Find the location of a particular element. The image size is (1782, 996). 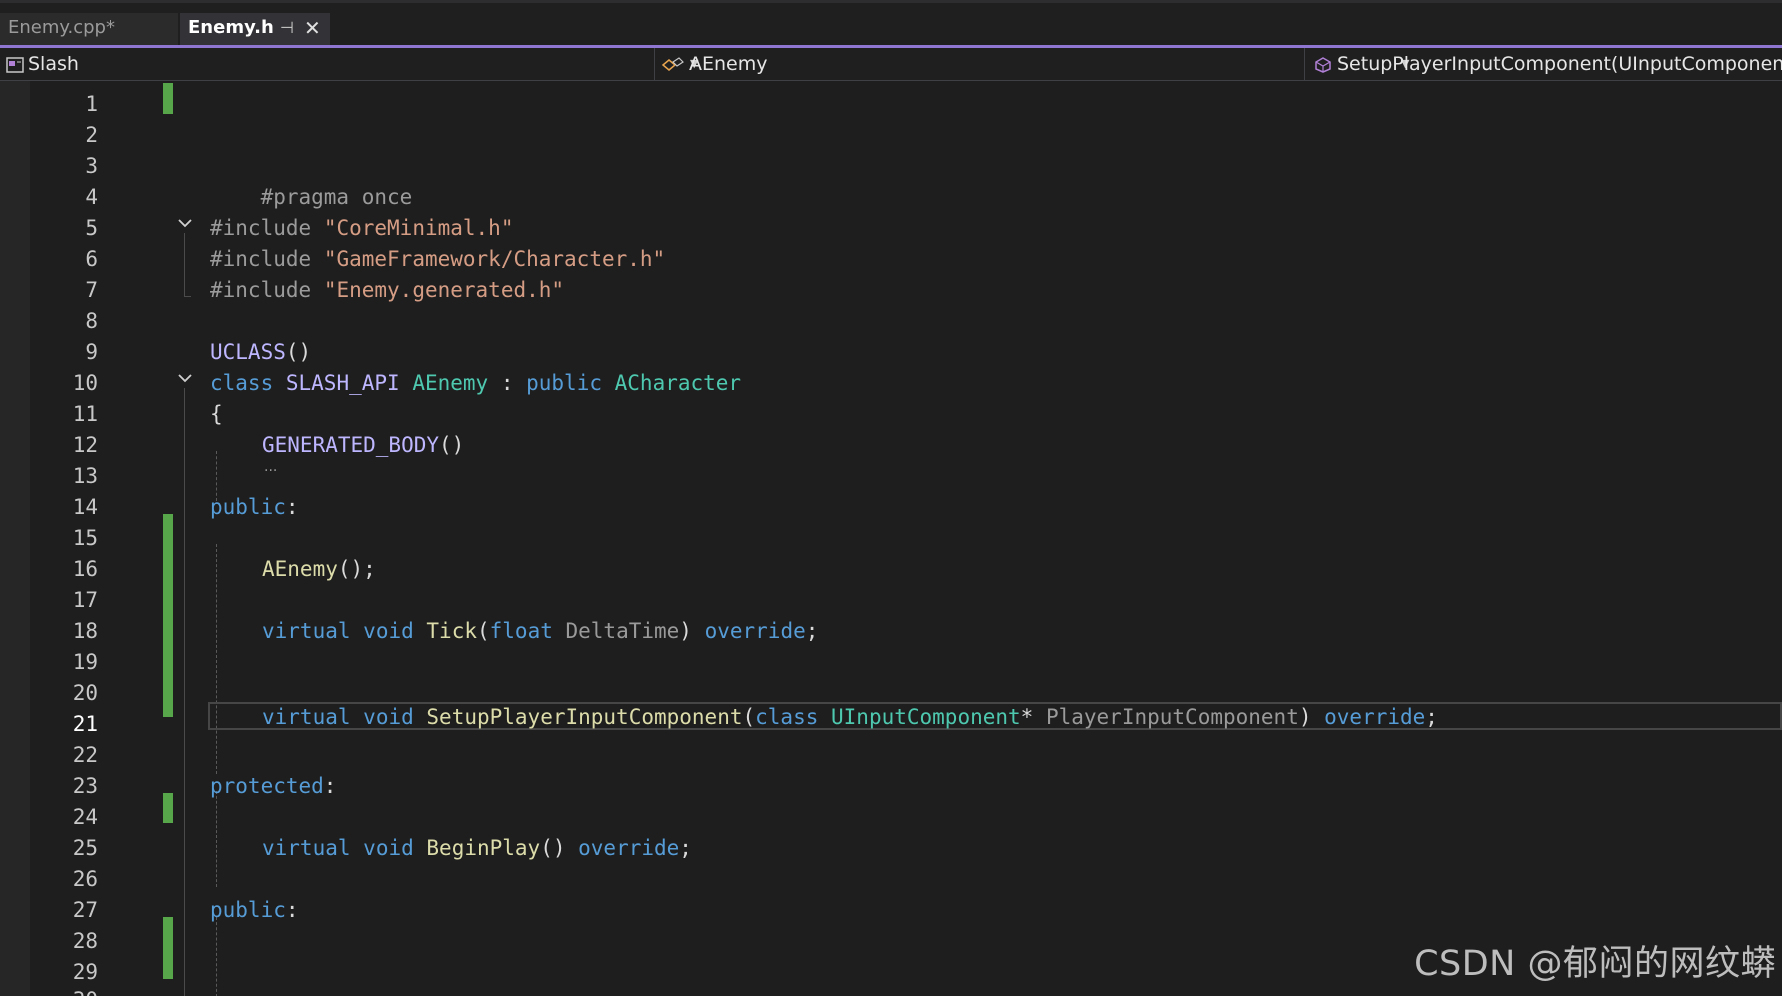

watermark: CSDN @郁闷的网纹蟒 is located at coordinates (1595, 964).